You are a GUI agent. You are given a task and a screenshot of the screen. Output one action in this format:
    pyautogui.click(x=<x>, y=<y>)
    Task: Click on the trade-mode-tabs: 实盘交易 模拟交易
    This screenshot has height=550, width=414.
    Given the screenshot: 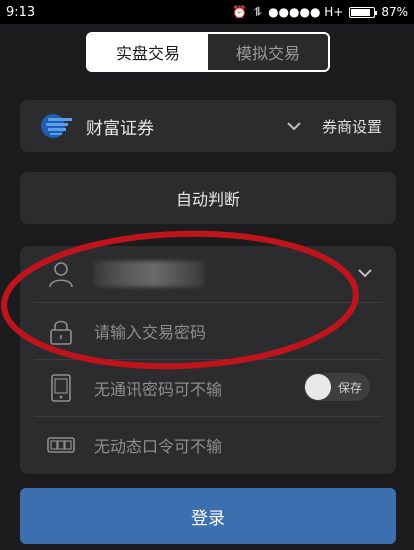 What is the action you would take?
    pyautogui.click(x=208, y=52)
    